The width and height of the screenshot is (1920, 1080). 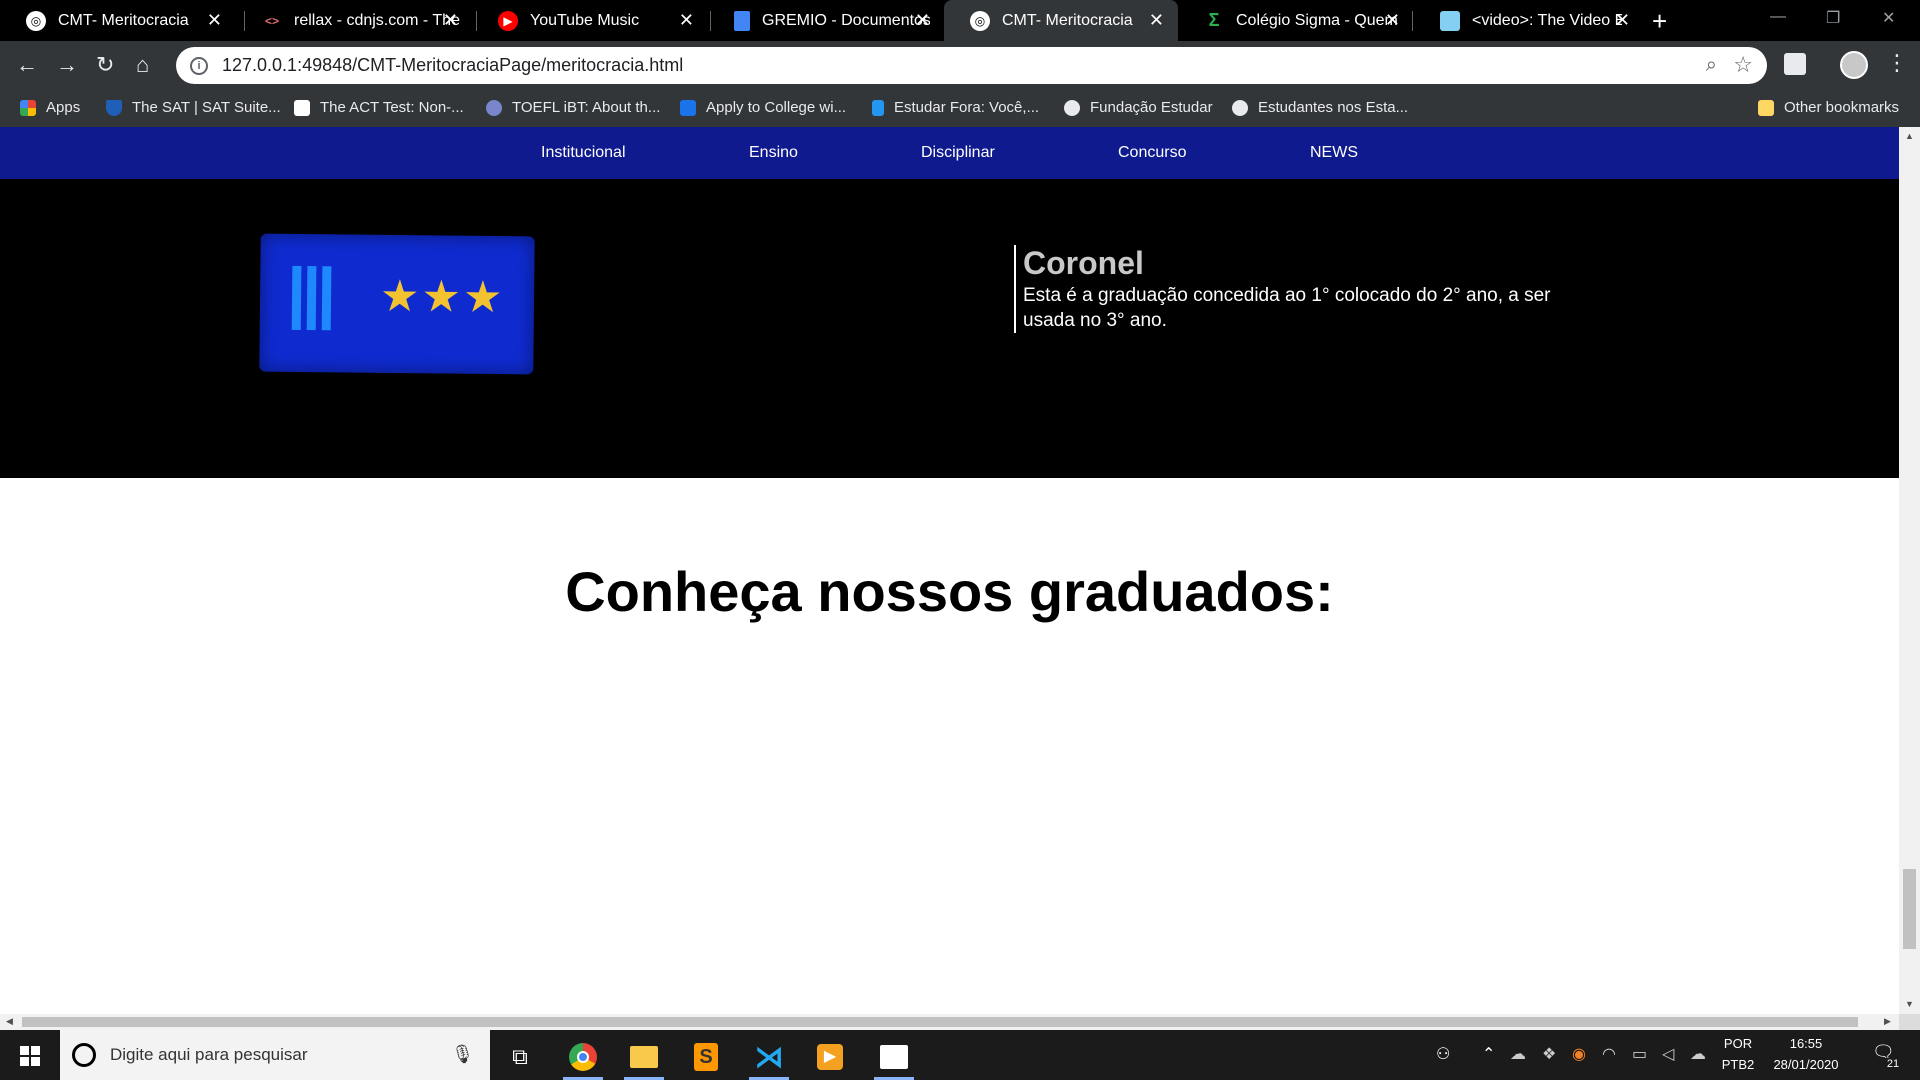 What do you see at coordinates (27, 65) in the screenshot?
I see `back-arrow-icon: ←` at bounding box center [27, 65].